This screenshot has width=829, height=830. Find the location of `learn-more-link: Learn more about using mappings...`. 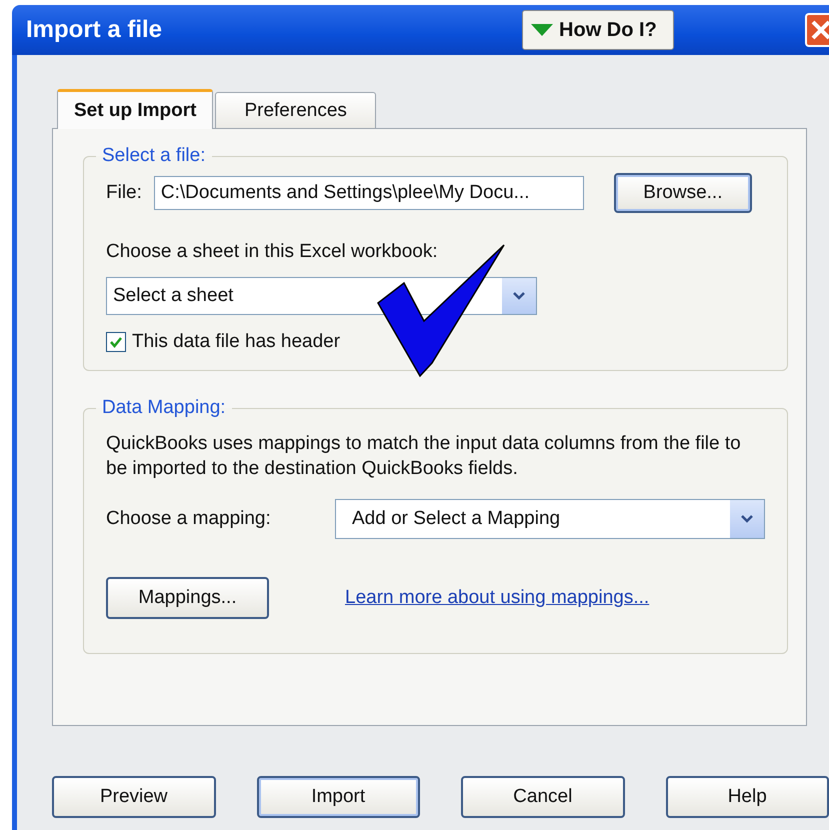

learn-more-link: Learn more about using mappings... is located at coordinates (497, 598).